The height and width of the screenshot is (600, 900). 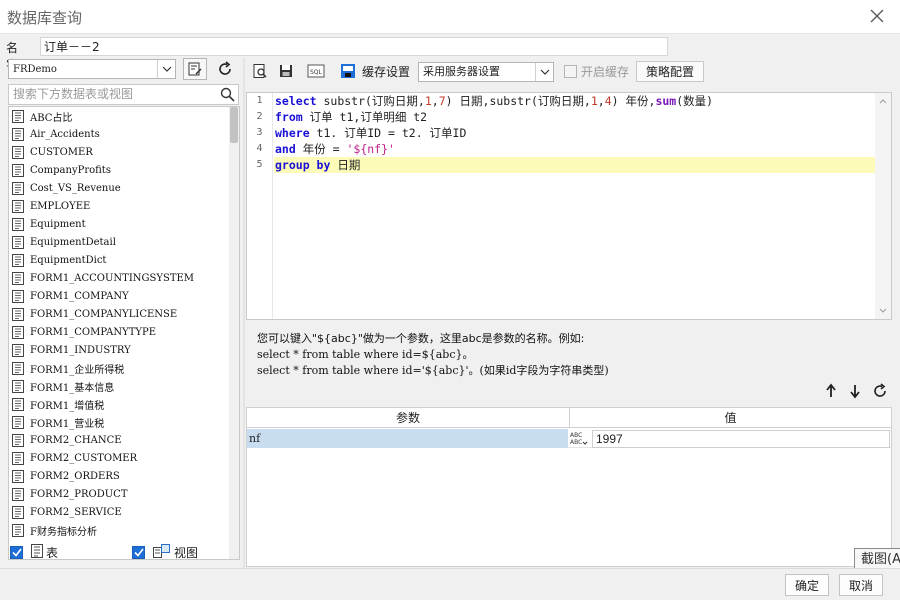 I want to click on ok-button: 确定, so click(x=807, y=585).